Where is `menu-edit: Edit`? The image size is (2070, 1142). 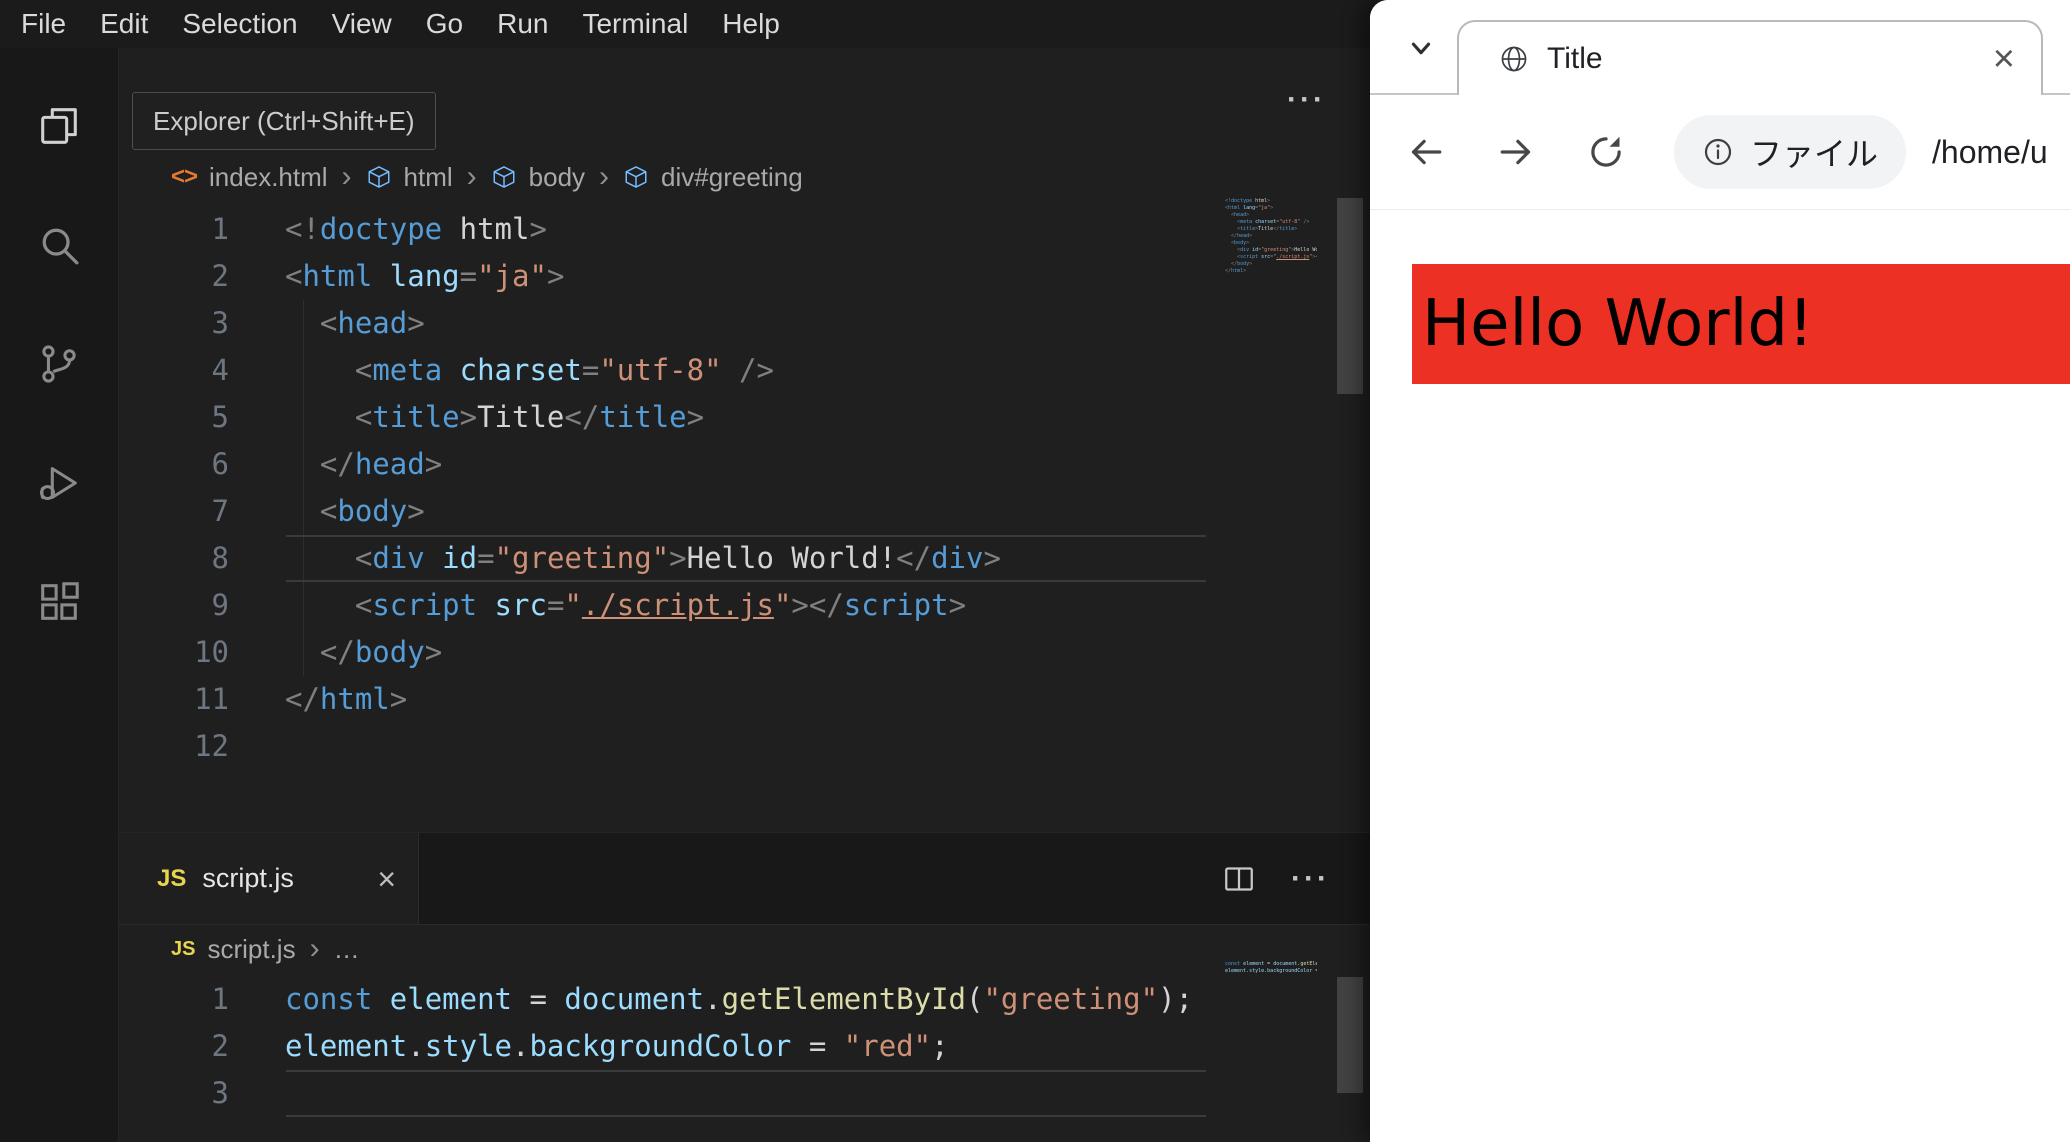 menu-edit: Edit is located at coordinates (124, 24).